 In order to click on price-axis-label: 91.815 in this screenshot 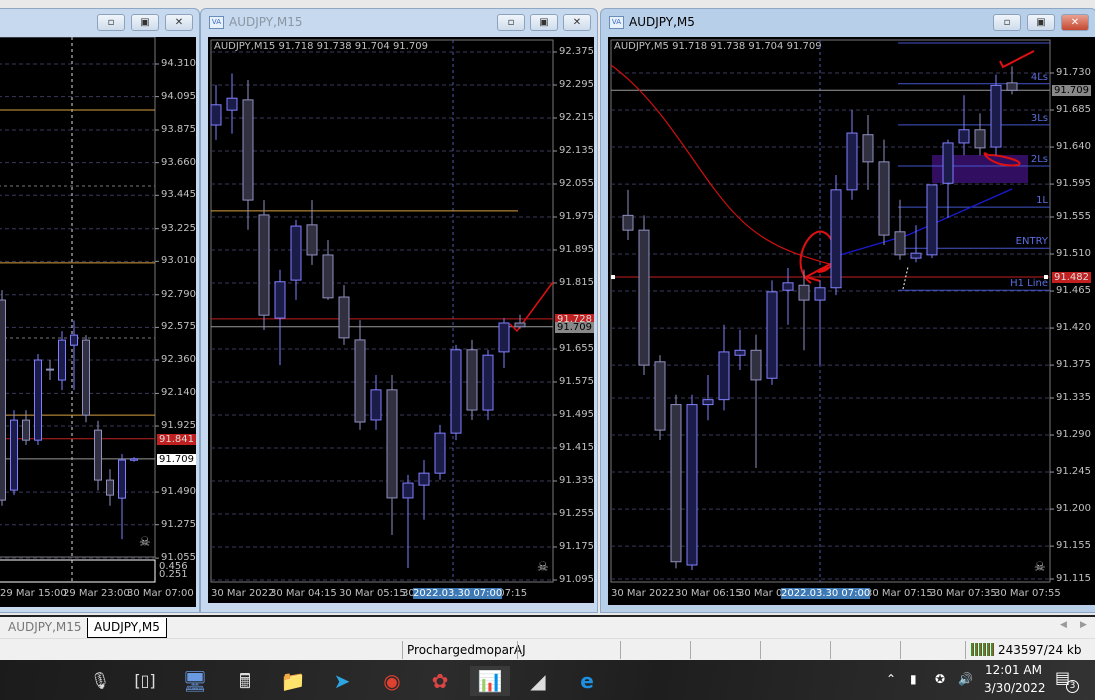, I will do `click(576, 282)`.